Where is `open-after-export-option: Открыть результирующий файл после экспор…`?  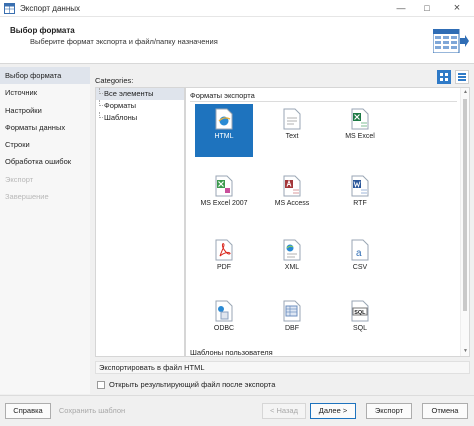 open-after-export-option: Открыть результирующий файл после экспор… is located at coordinates (185, 385).